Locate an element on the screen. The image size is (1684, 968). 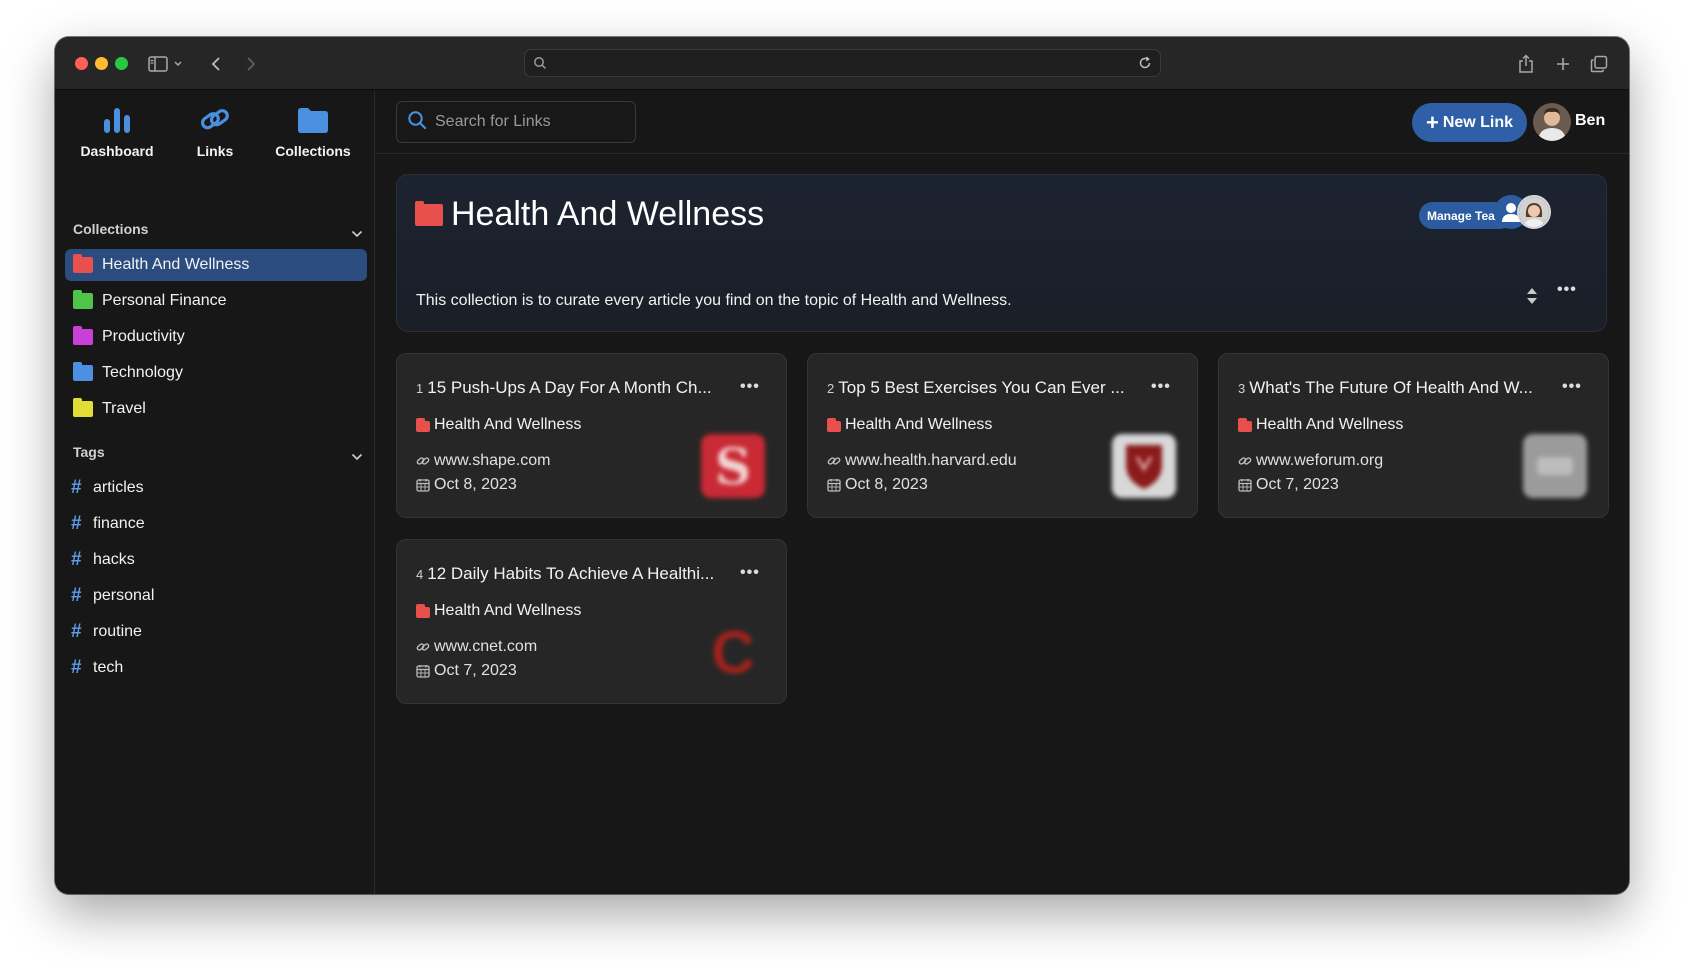
back-arrow-icon is located at coordinates (216, 64).